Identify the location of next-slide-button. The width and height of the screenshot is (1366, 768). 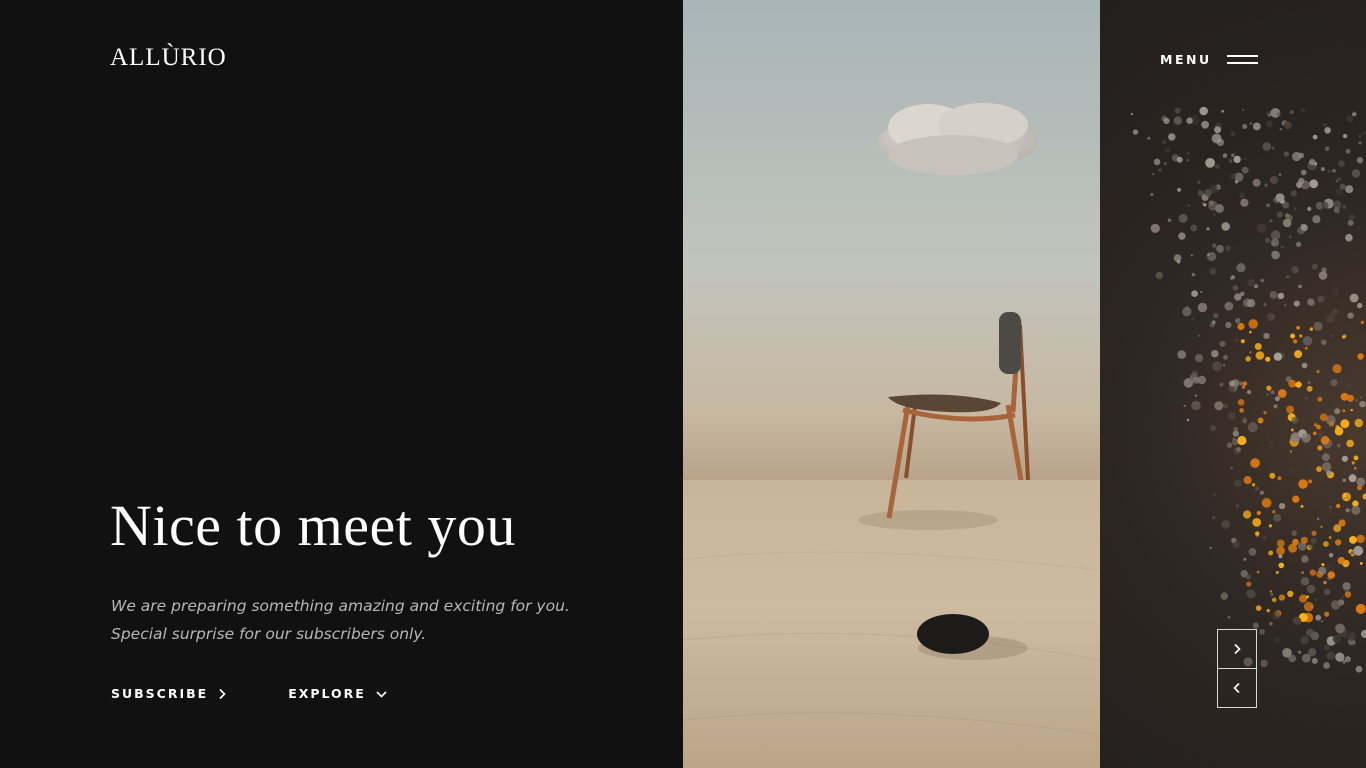
(1237, 649).